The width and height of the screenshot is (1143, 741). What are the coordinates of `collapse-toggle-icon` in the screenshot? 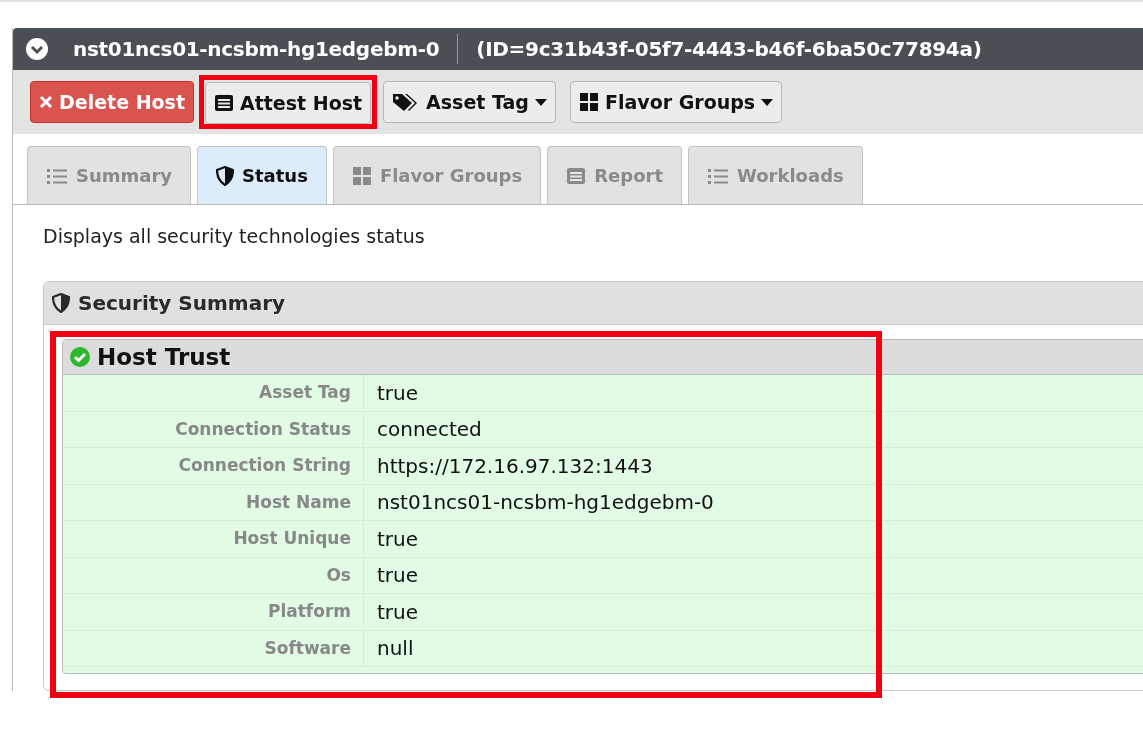 It's located at (37, 49).